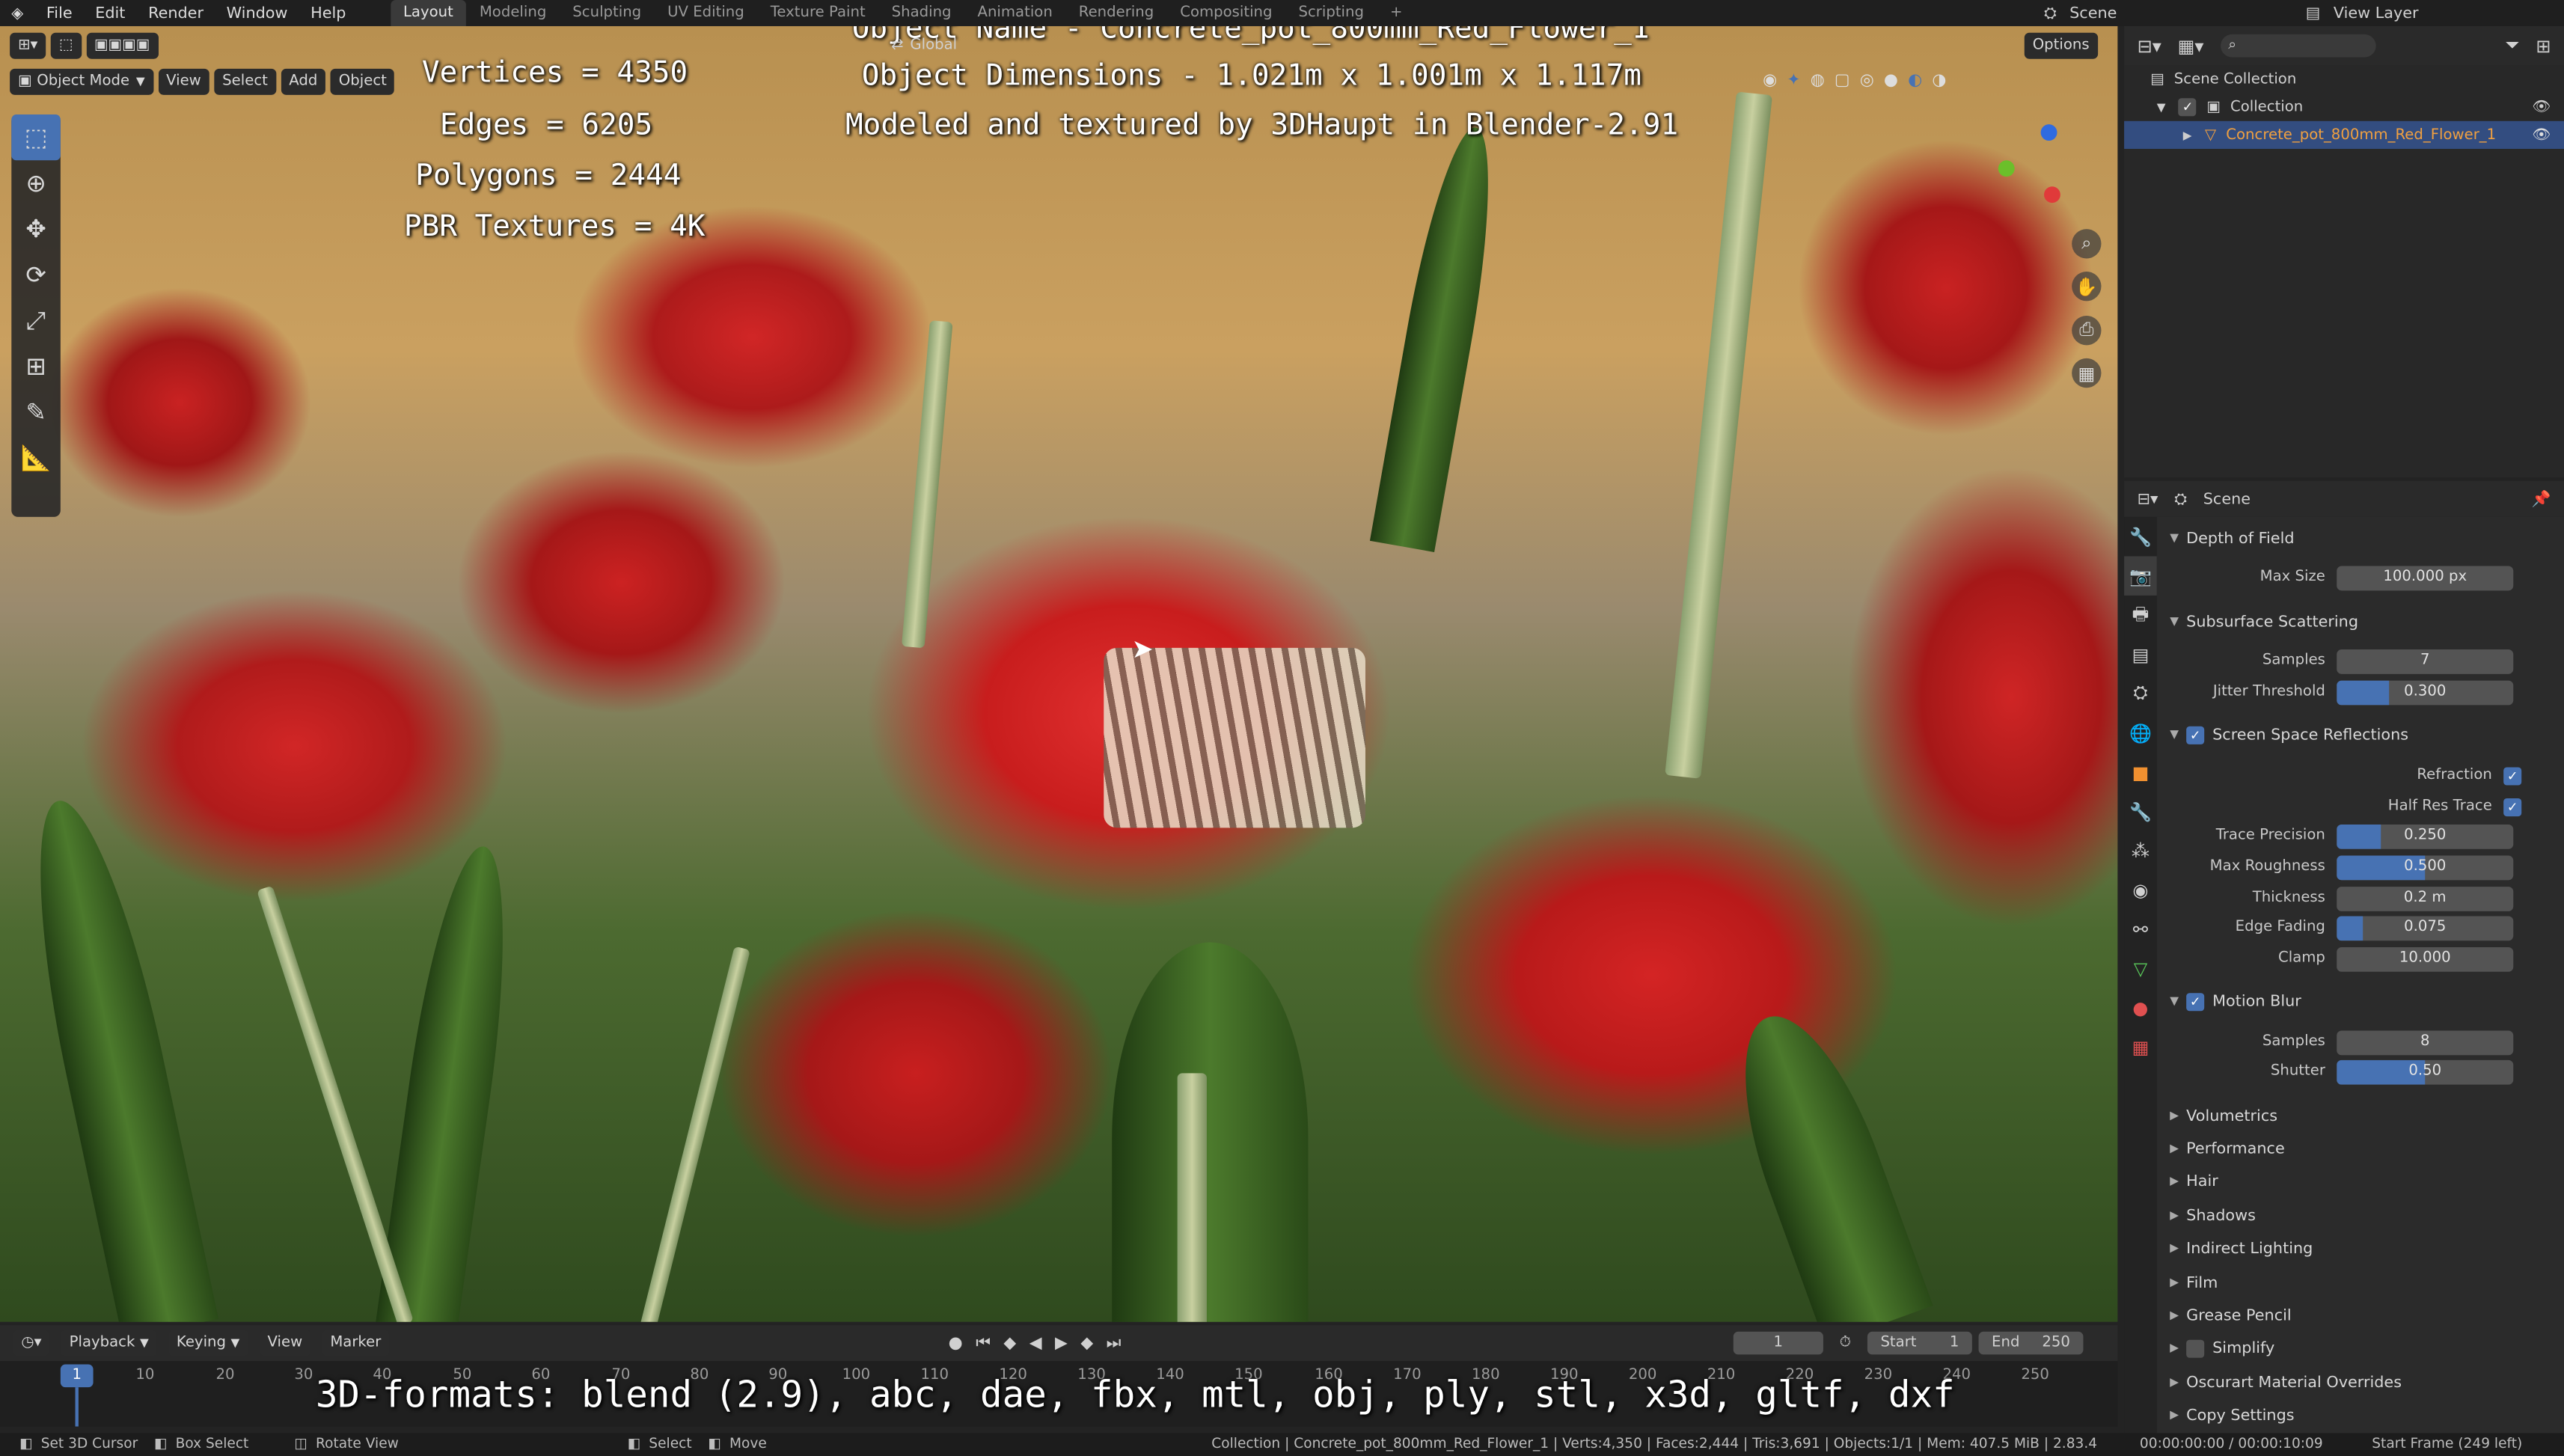  I want to click on tab-shading: Shading, so click(921, 13).